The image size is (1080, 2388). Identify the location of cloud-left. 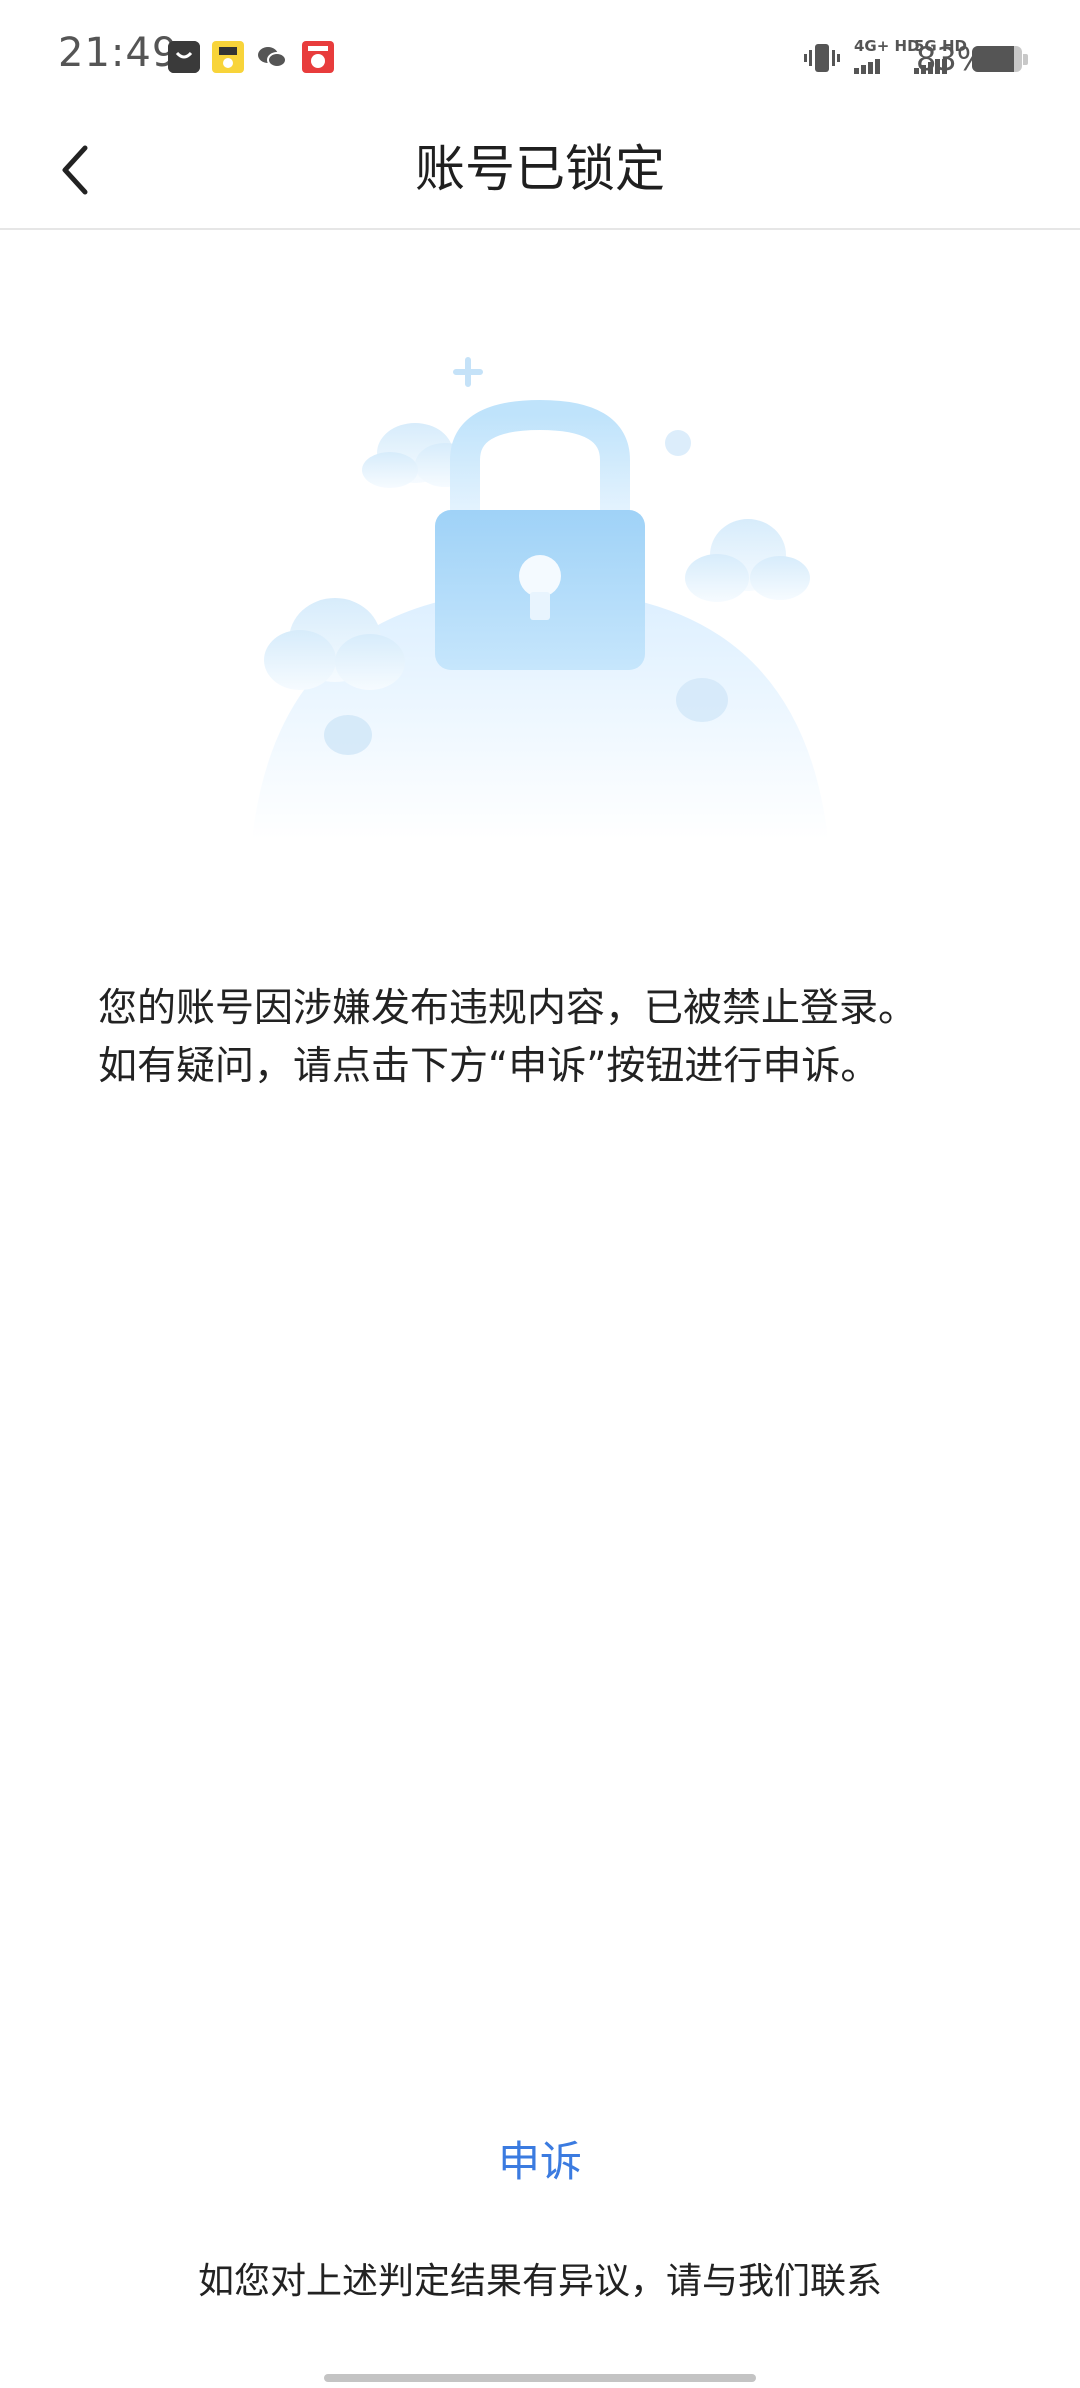
(334, 644).